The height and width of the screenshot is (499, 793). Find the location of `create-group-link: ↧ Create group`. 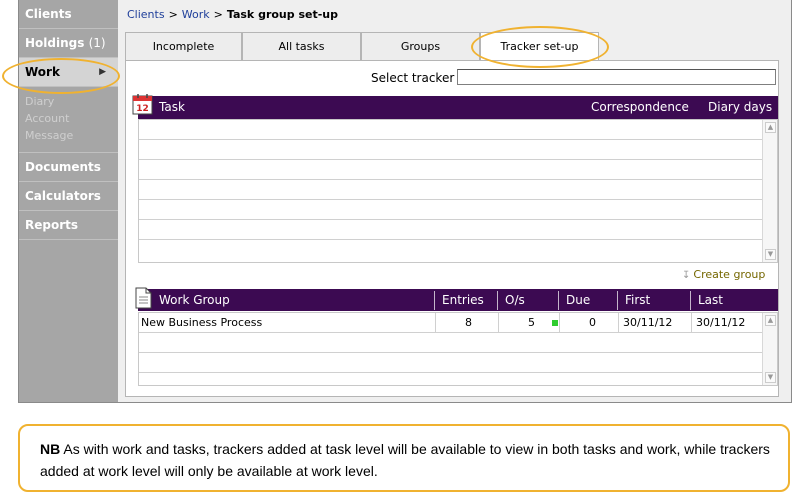

create-group-link: ↧ Create group is located at coordinates (723, 274).